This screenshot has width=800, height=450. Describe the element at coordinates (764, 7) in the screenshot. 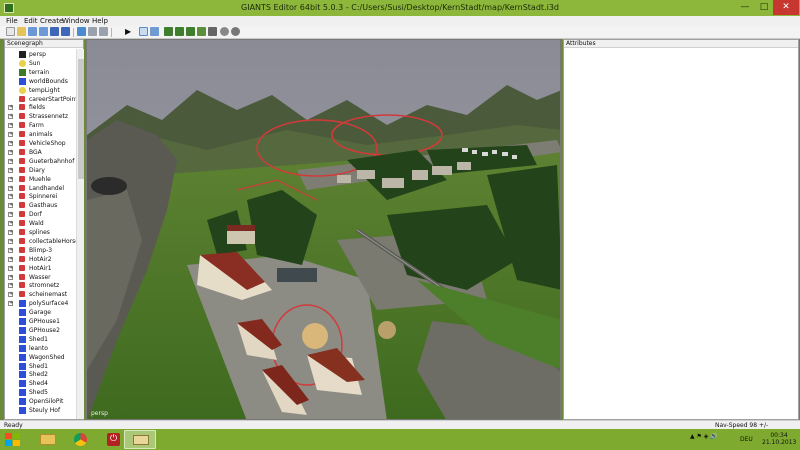

I see `maximize-button: □` at that location.